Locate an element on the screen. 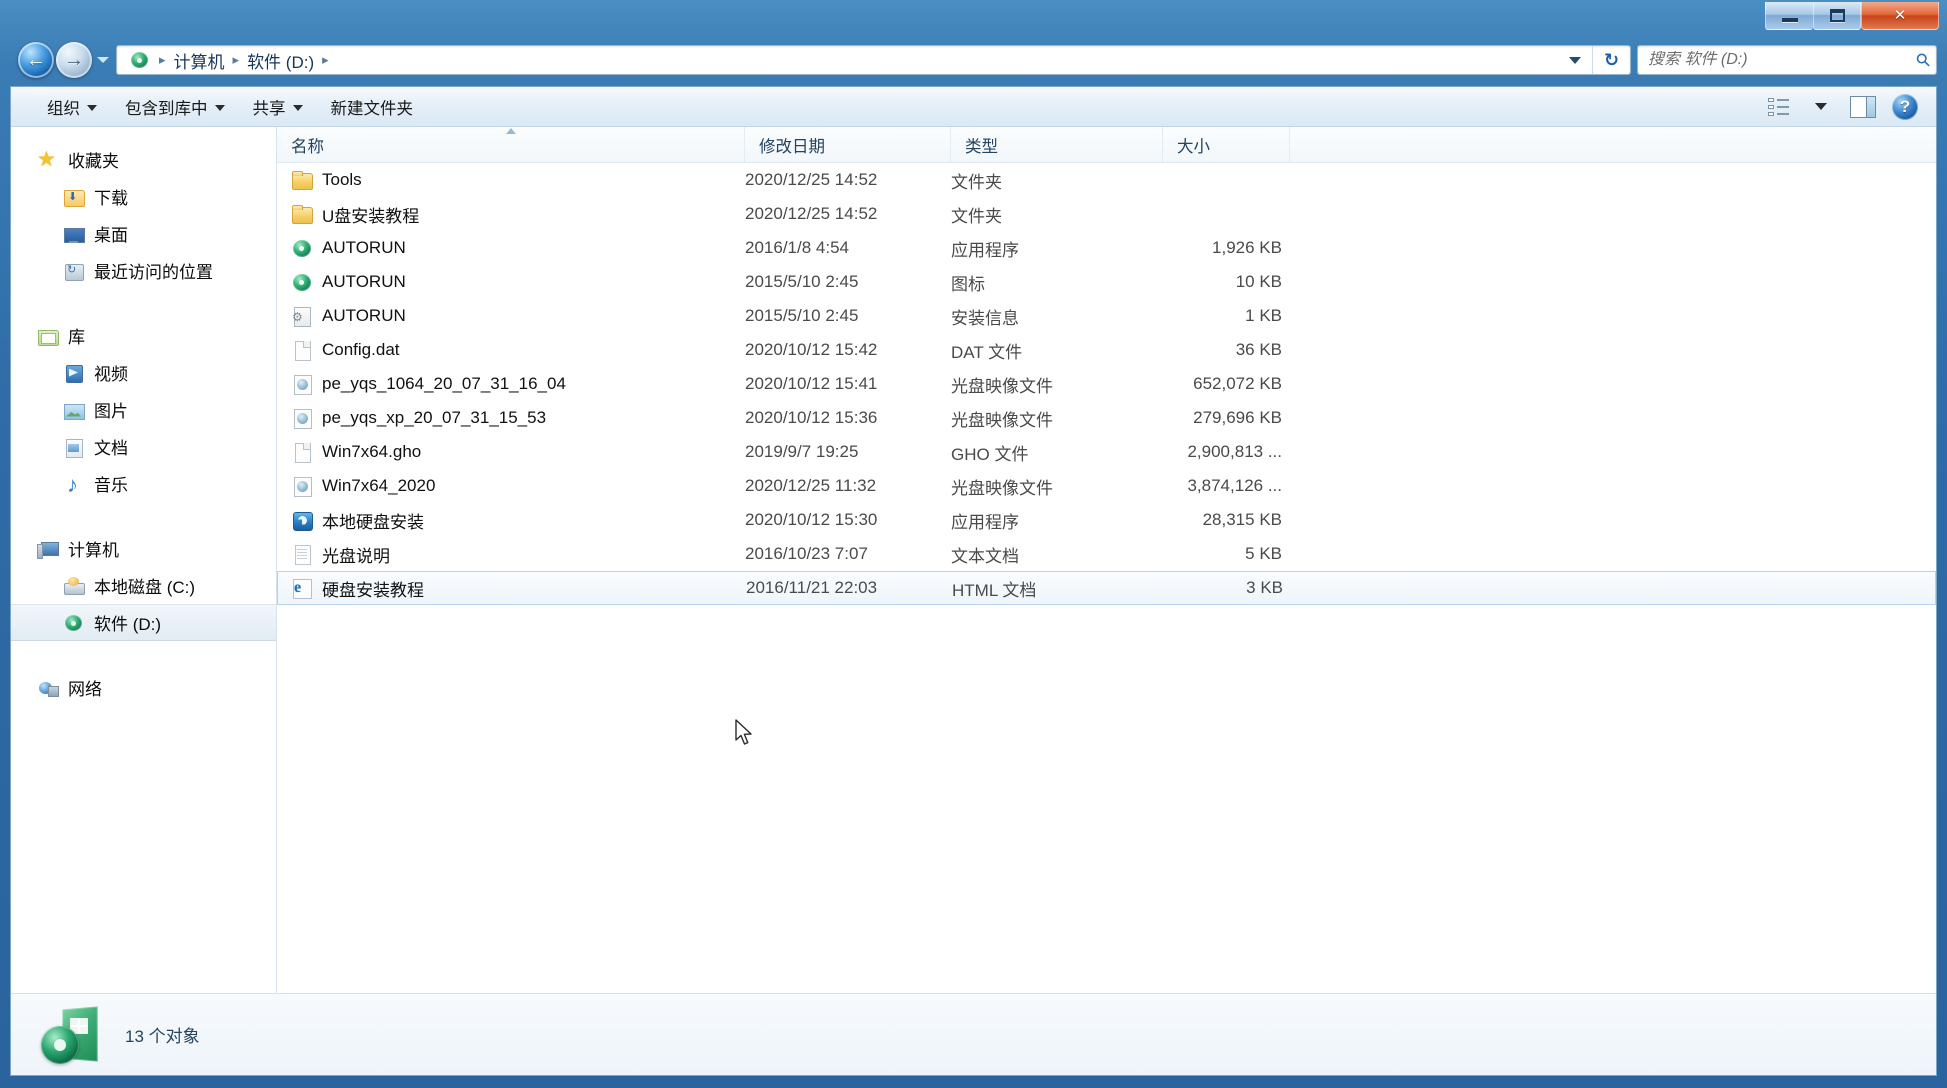  file-size-cell: 1 KB is located at coordinates (1263, 315).